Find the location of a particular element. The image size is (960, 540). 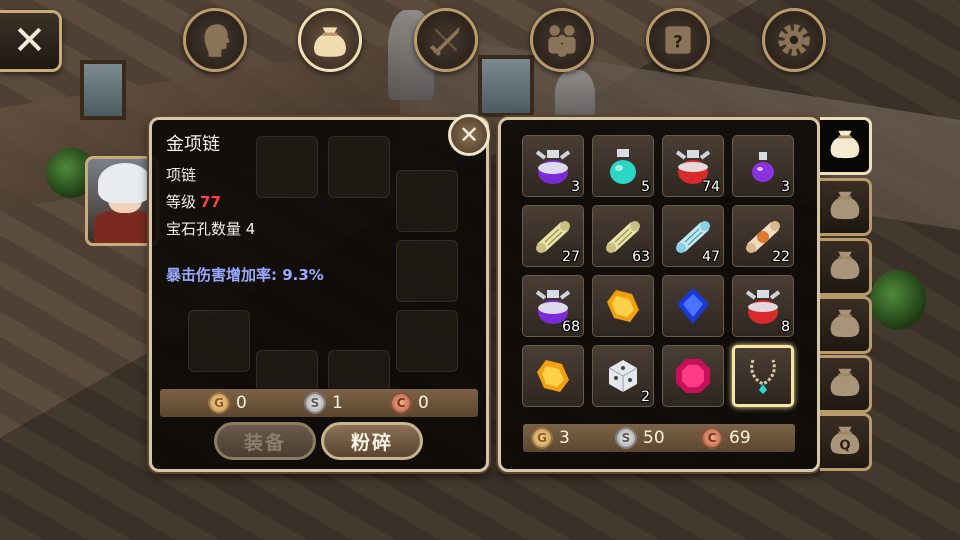

item-bonus-stat: 暴击伤害增加率: 9.3% is located at coordinates (245, 275).